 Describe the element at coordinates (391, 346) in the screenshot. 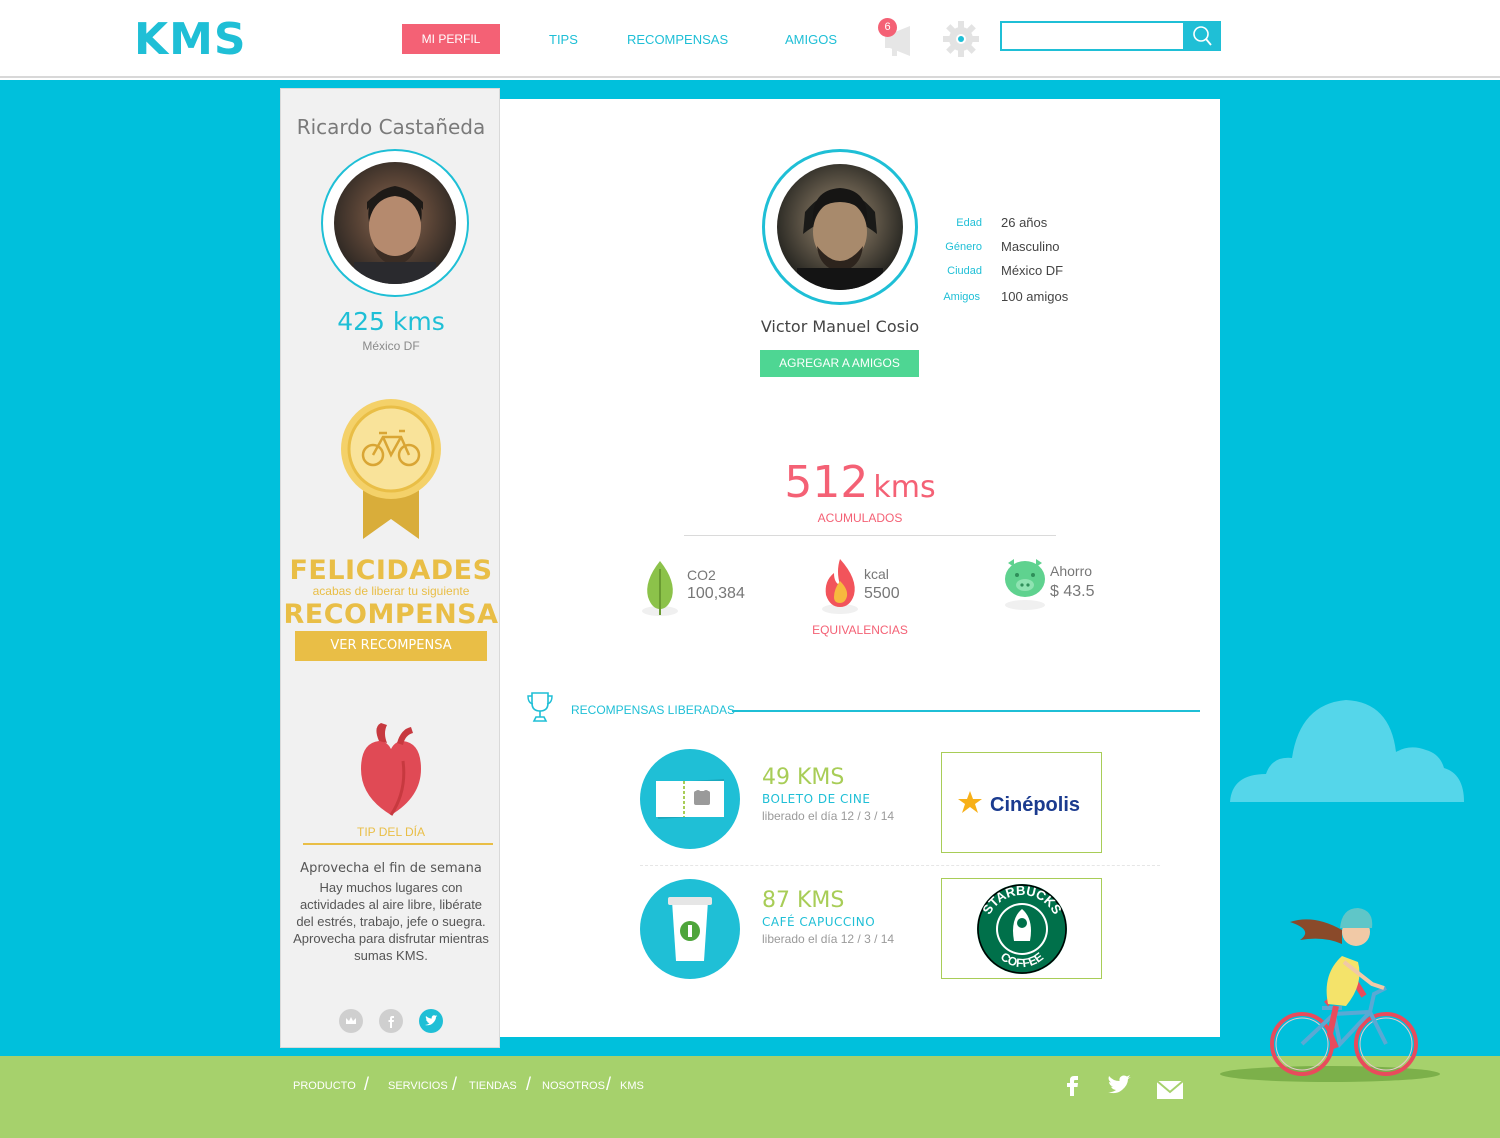

I see `sidebar-city: México DF` at that location.